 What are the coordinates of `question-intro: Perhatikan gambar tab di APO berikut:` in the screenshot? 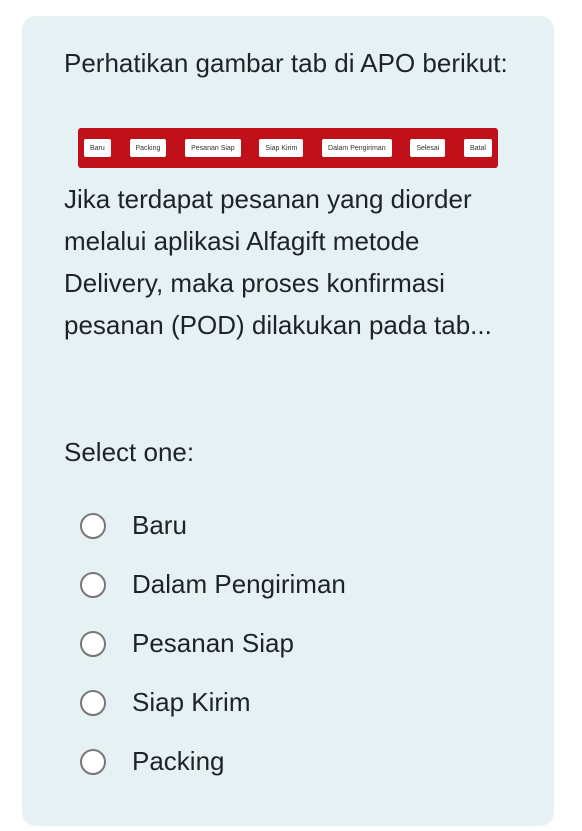 It's located at (286, 63).